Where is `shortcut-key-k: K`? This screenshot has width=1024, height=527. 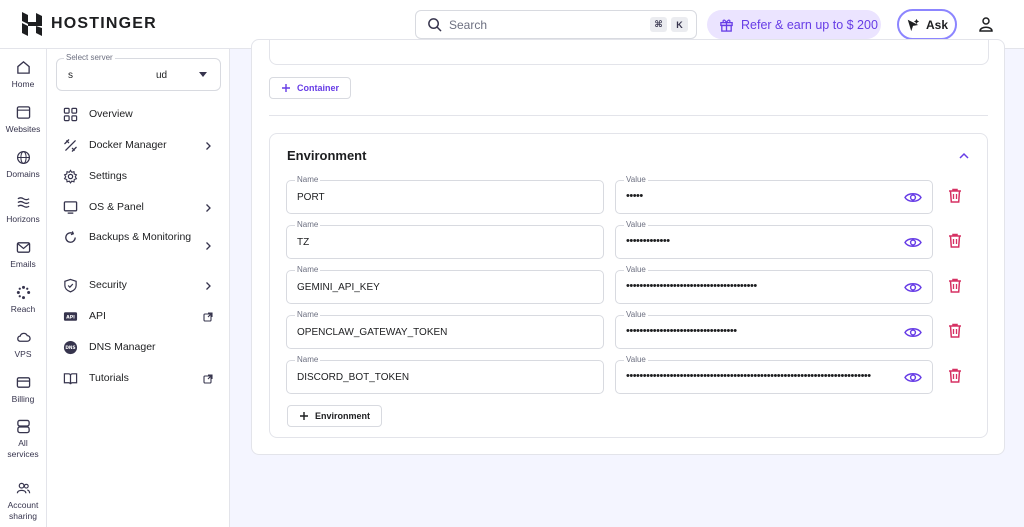 shortcut-key-k: K is located at coordinates (679, 24).